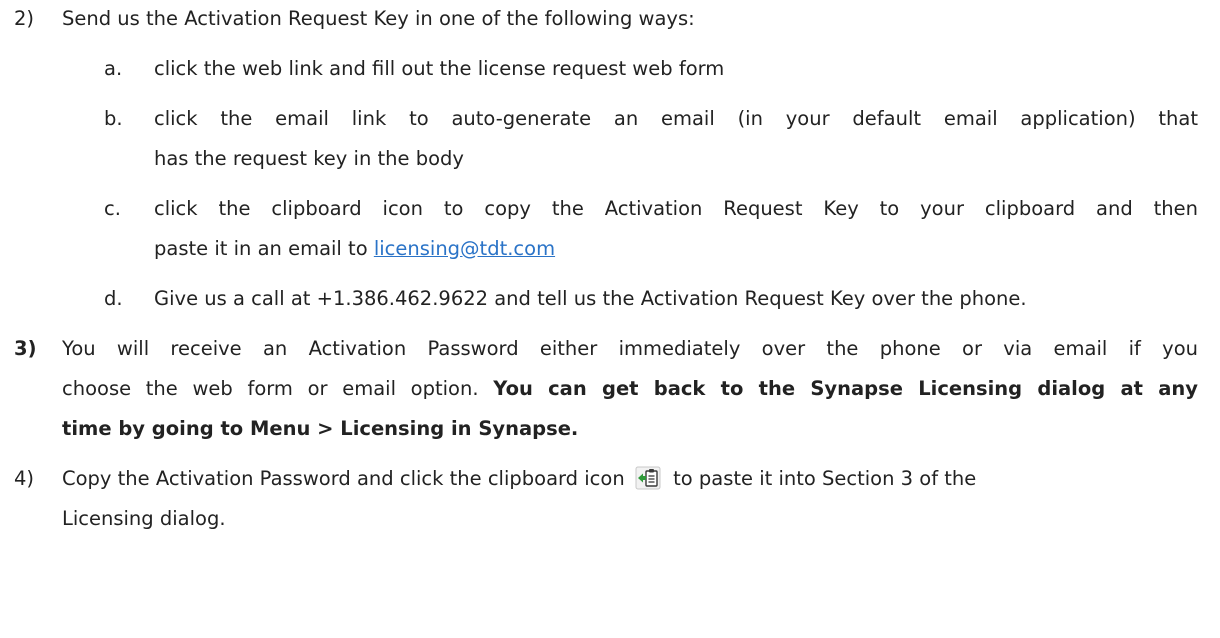 The image size is (1220, 638). I want to click on item-c-letter: c., so click(112, 208).